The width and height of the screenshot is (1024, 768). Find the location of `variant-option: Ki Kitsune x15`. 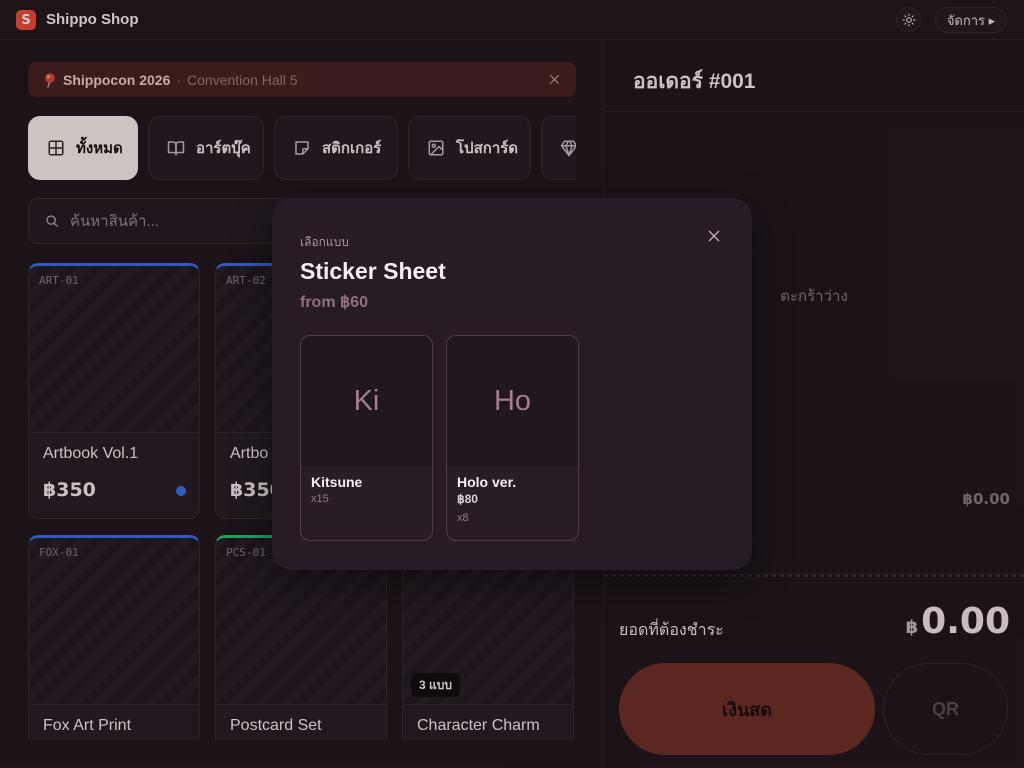

variant-option: Ki Kitsune x15 is located at coordinates (366, 438).